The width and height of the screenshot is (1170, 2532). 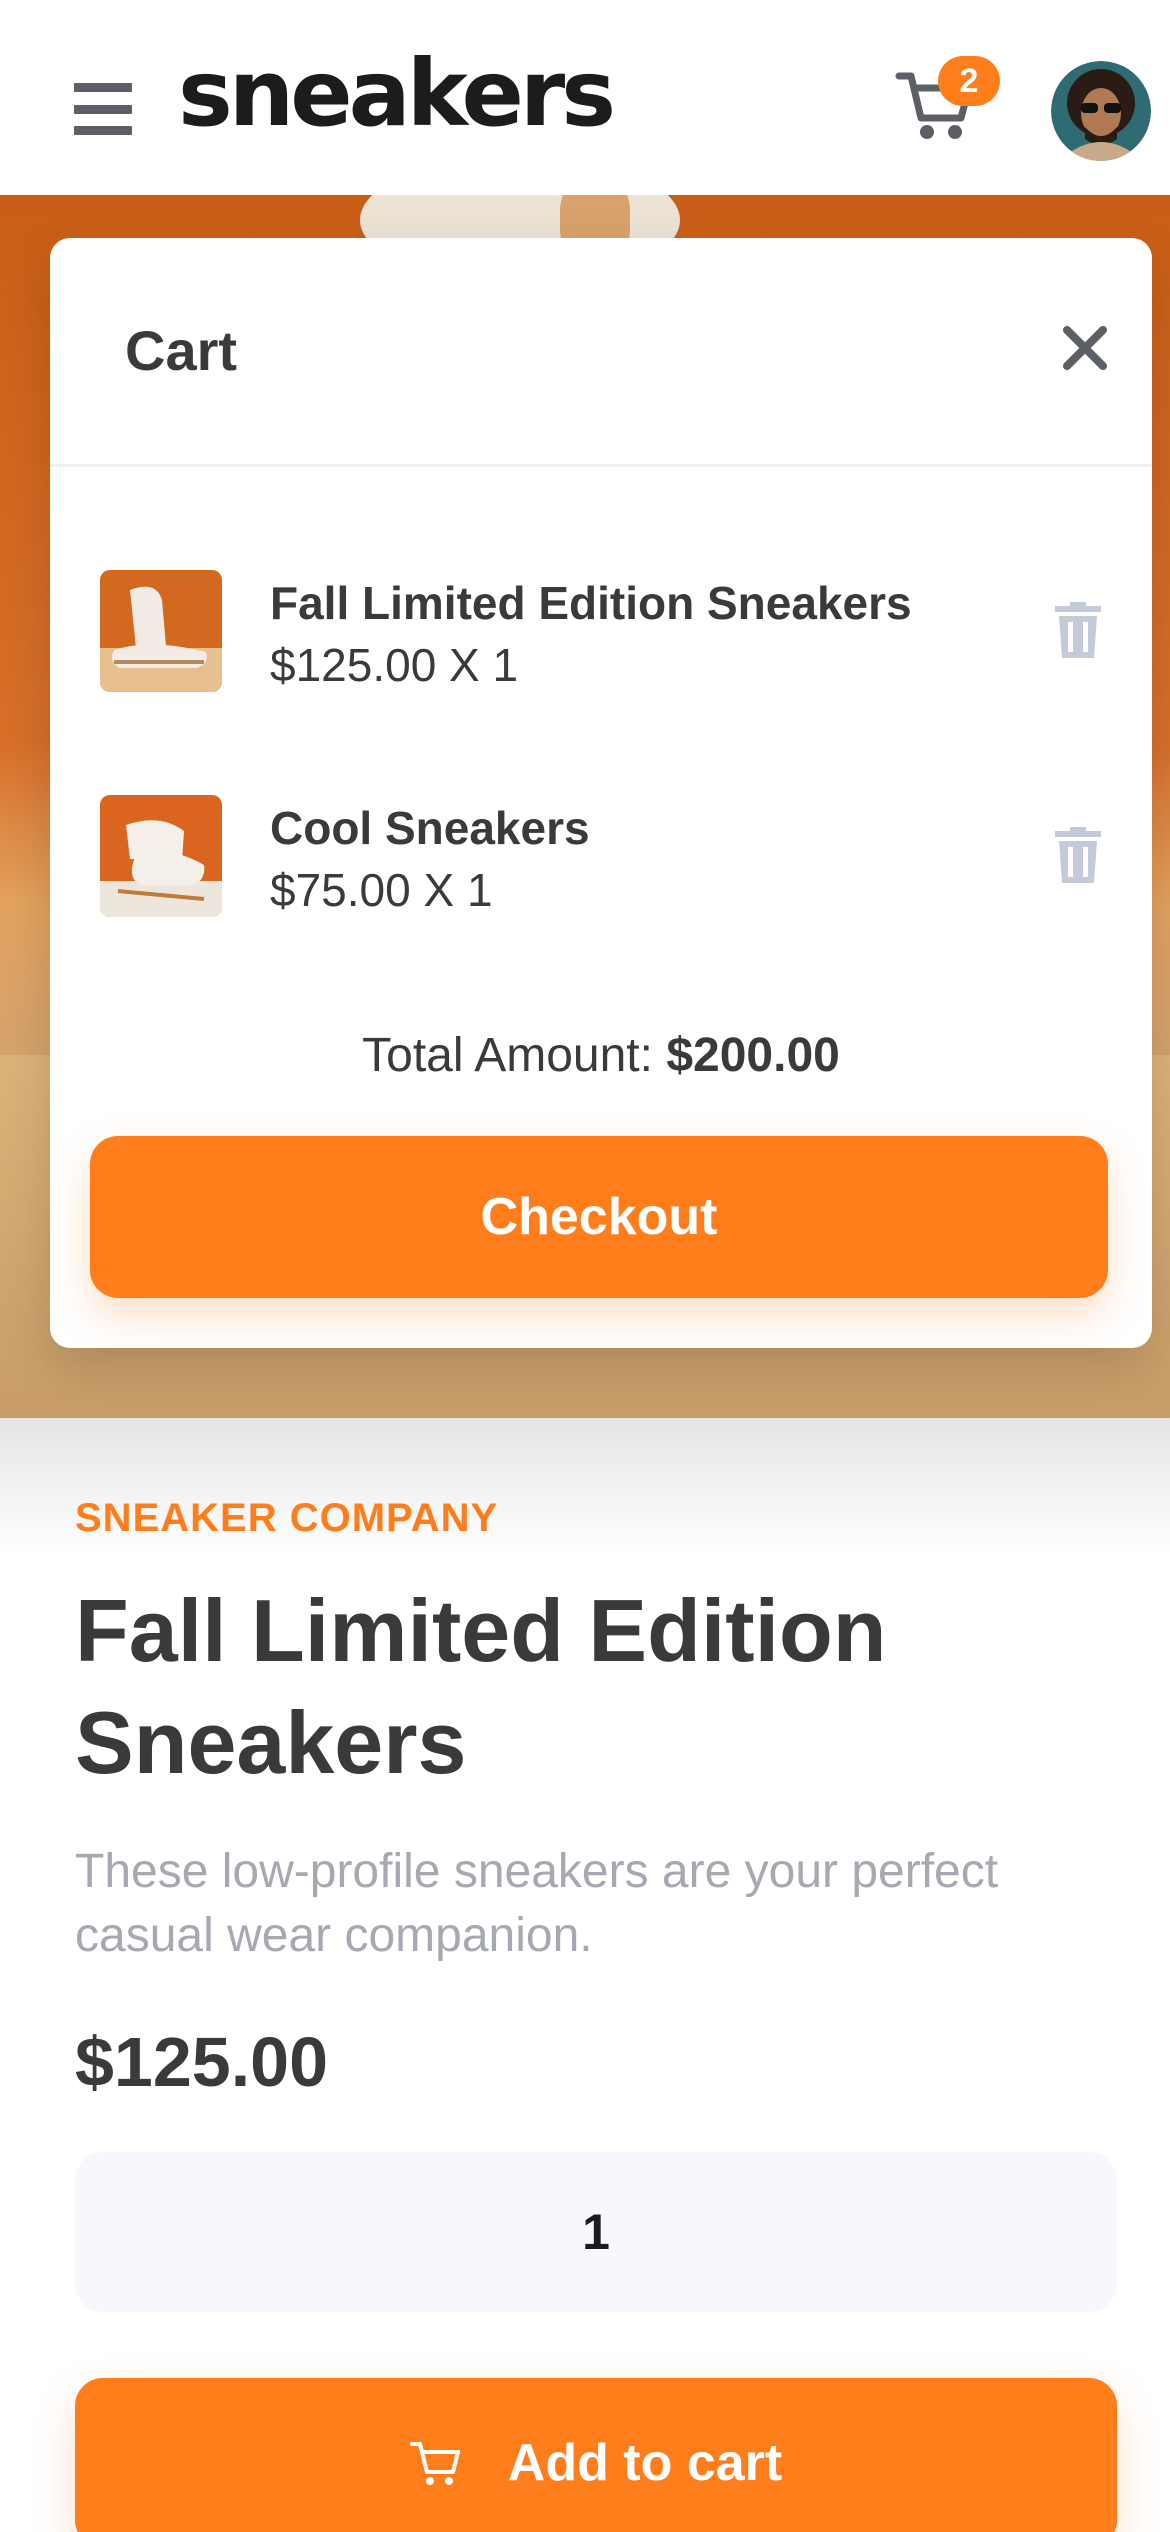 I want to click on item-price: $125.00 X 1, so click(x=394, y=665).